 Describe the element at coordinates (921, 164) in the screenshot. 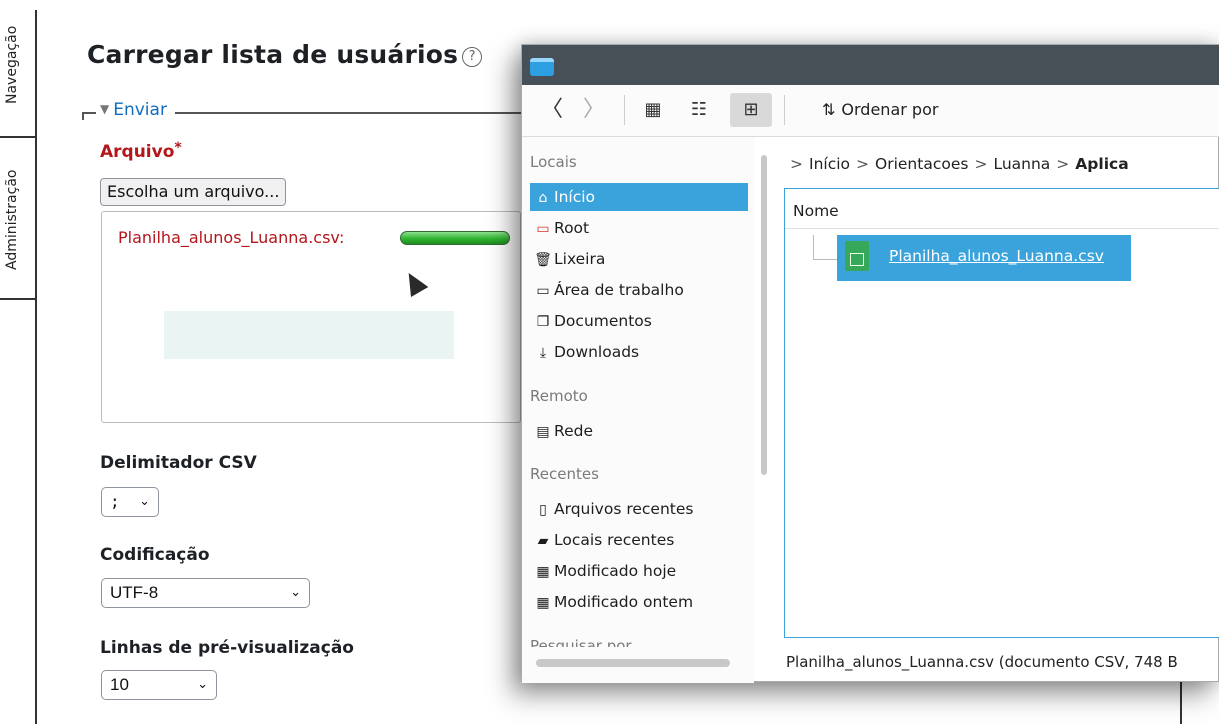

I see `breadcrumb-item: Orientacoes` at that location.